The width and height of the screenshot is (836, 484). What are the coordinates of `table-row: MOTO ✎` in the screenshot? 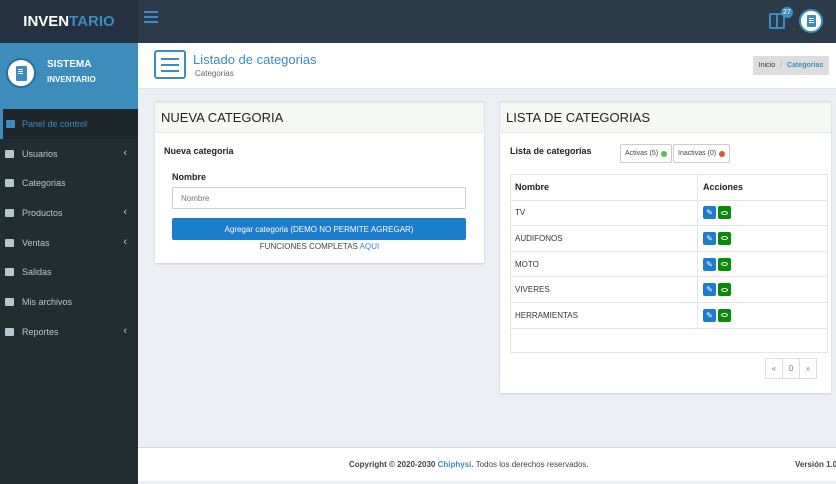 It's located at (669, 264).